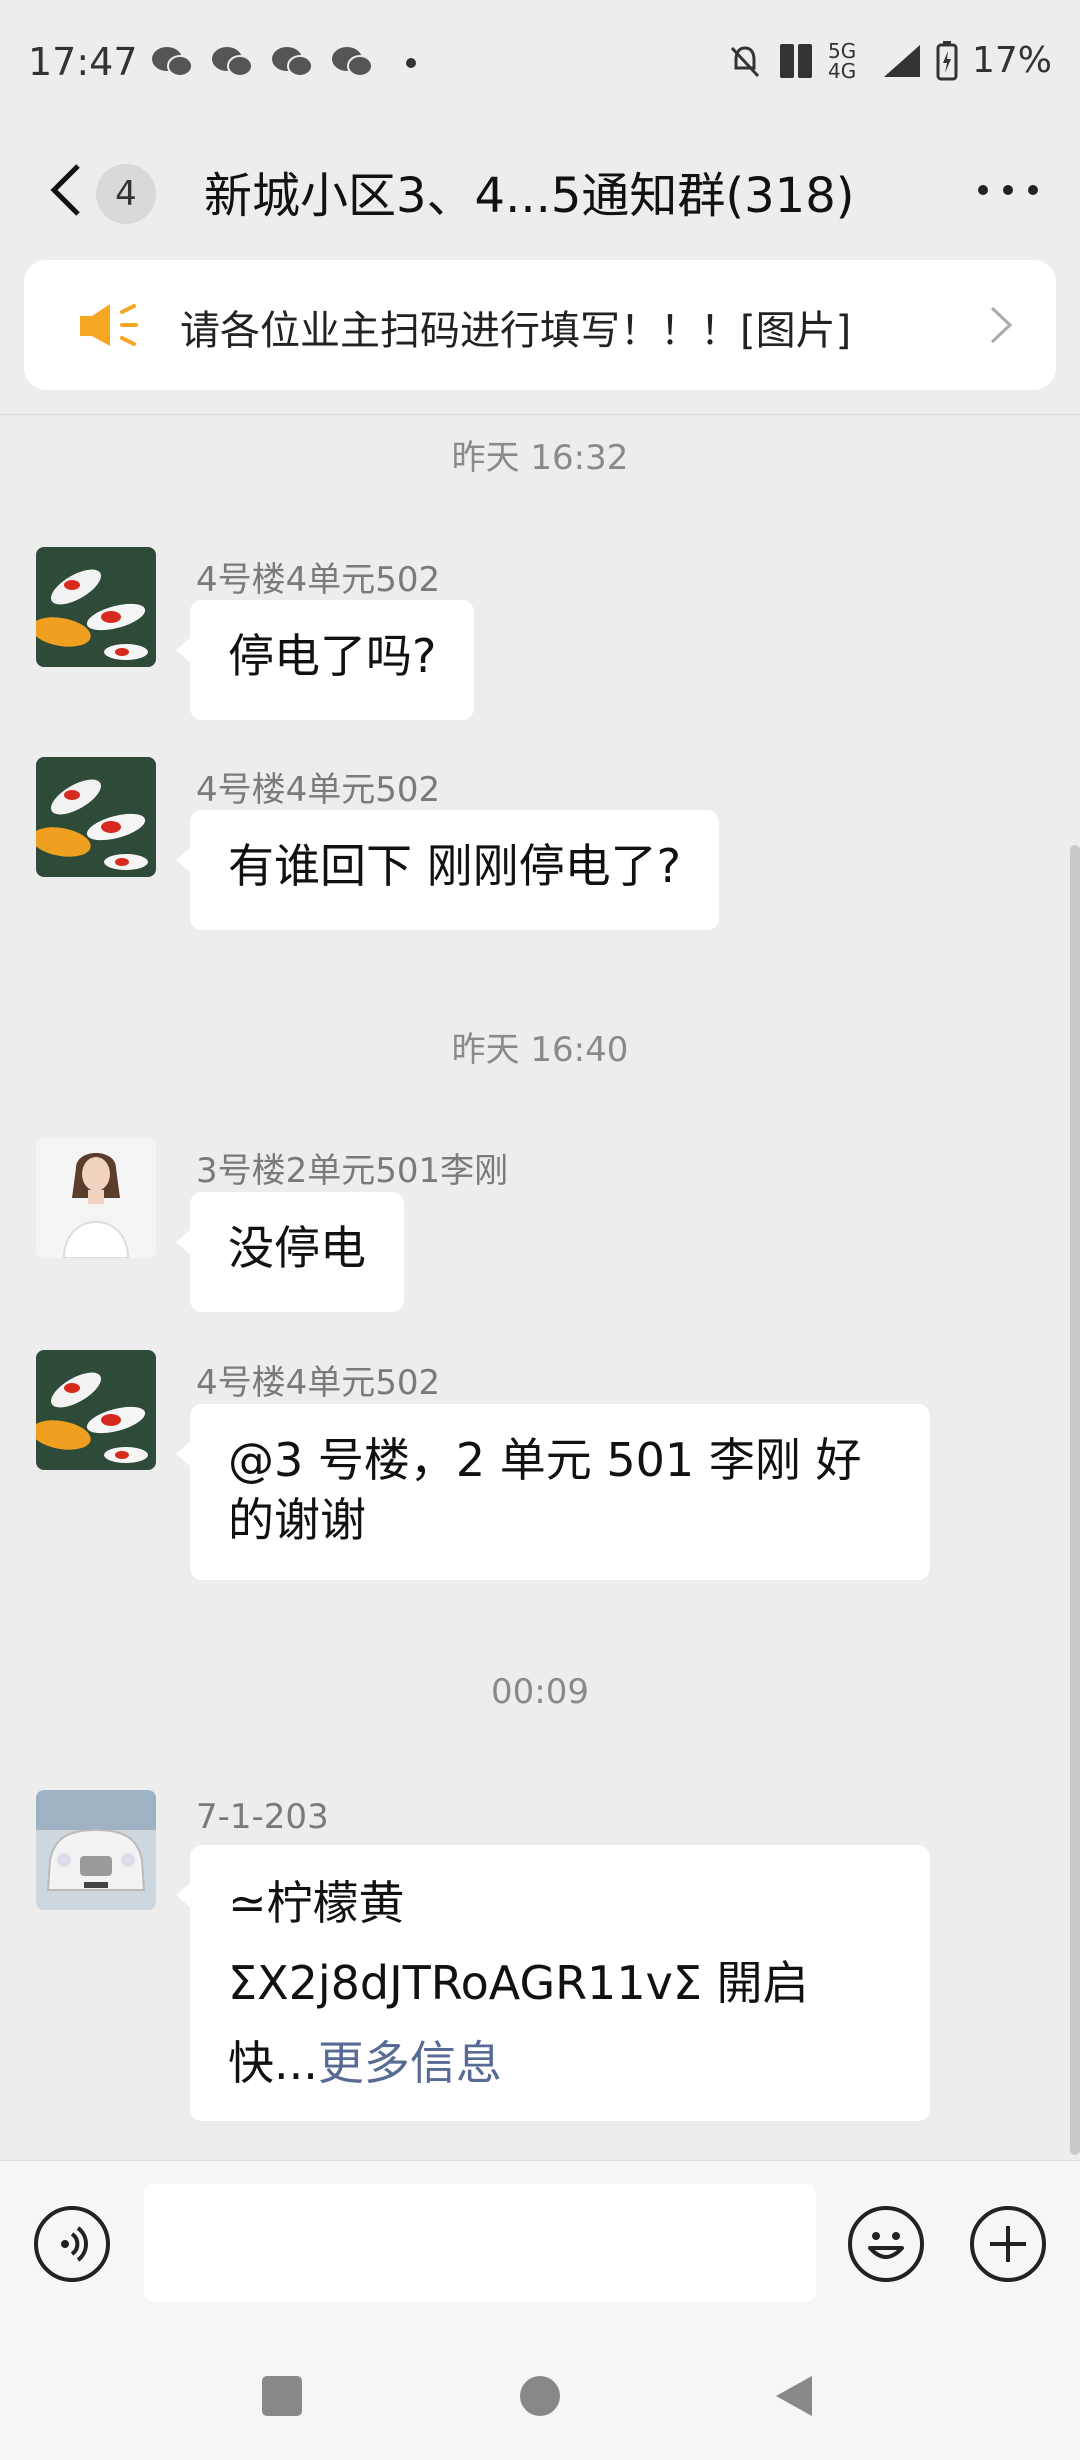 The width and height of the screenshot is (1080, 2460). I want to click on message-bubble: ≃柠檬黄 ΣX2j8dJTRoAGR11vΣ 開启 快...更多信息, so click(553, 1983).